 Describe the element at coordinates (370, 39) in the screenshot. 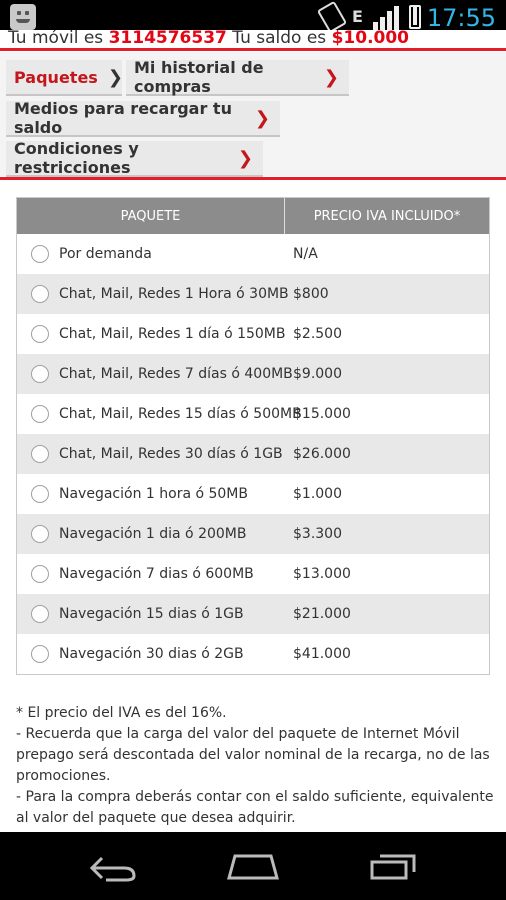

I see `balance-amount: $10.000` at that location.